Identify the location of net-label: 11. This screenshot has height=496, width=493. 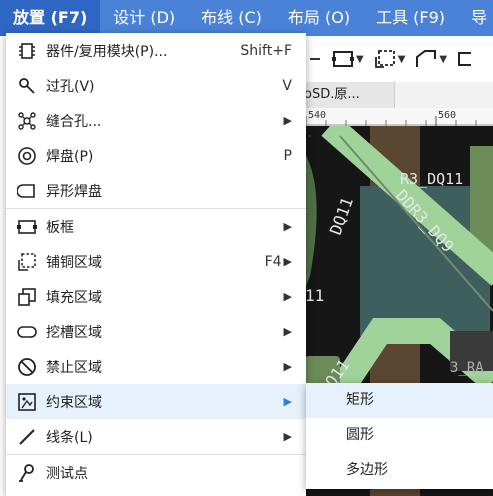
(314, 295).